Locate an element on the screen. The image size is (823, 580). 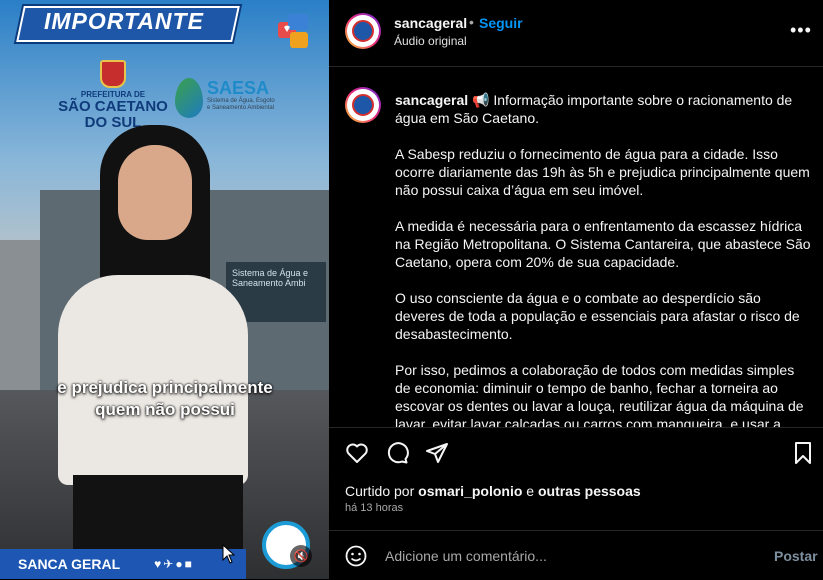
social-reactions-icon is located at coordinates (293, 31).